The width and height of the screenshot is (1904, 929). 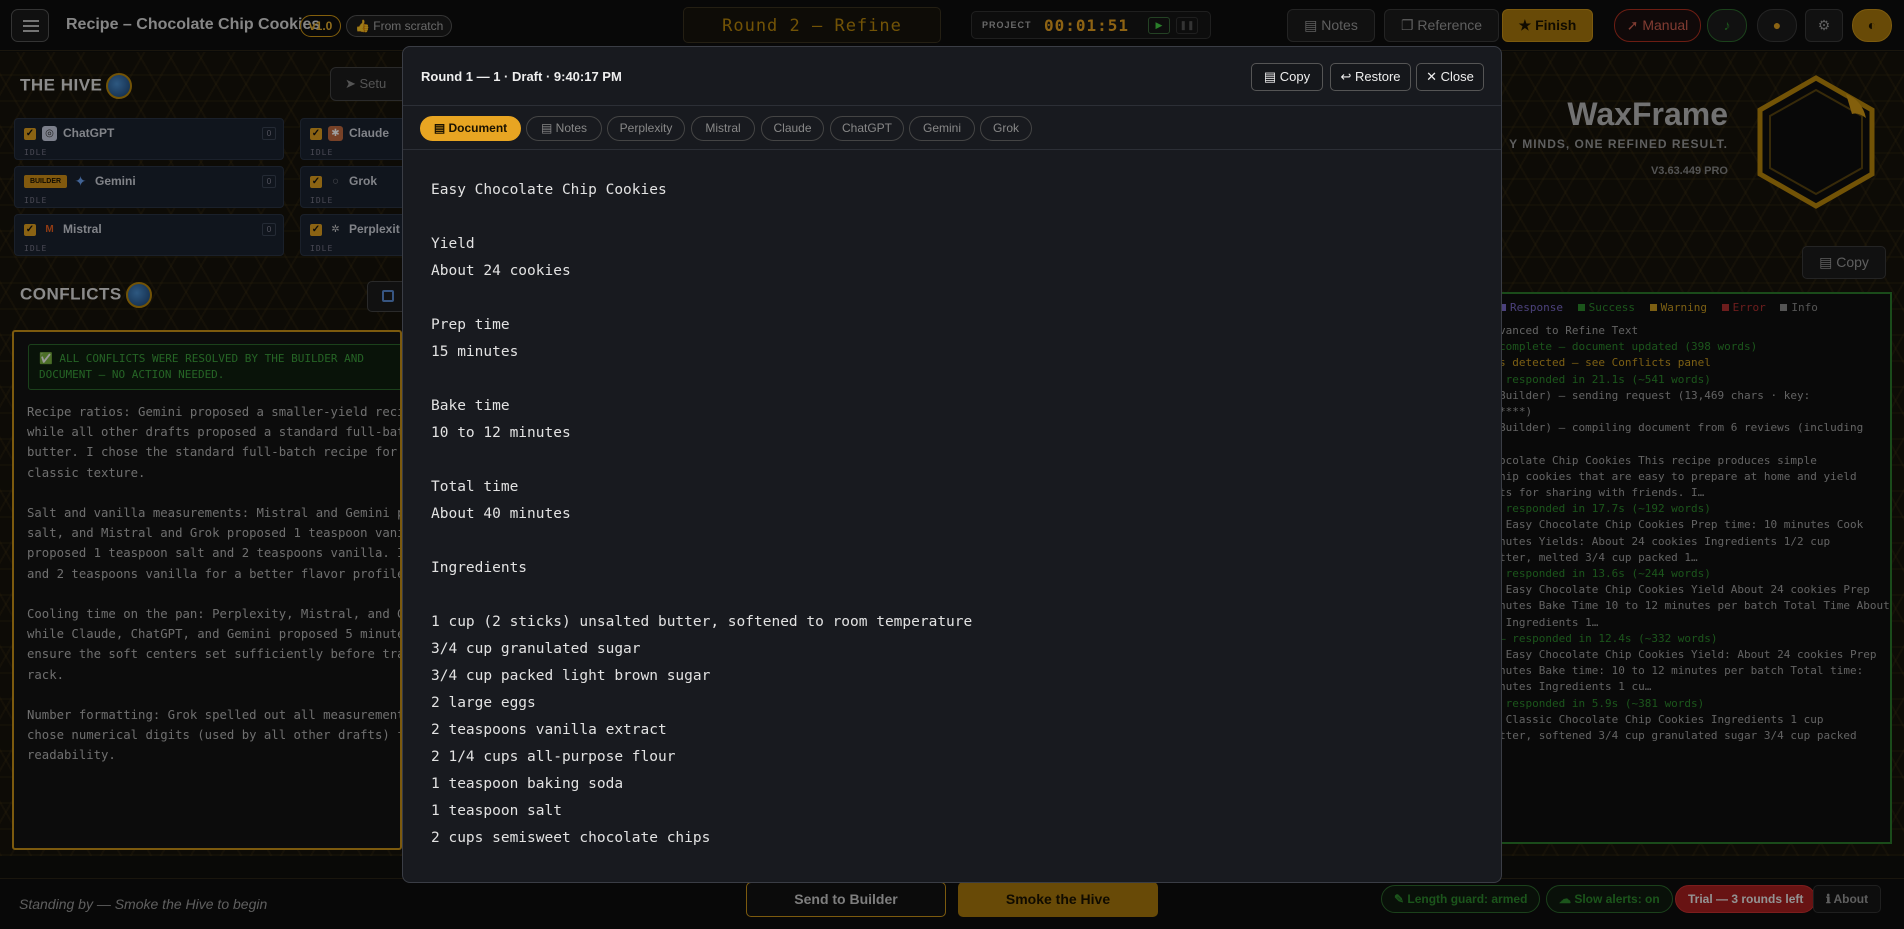 I want to click on modal-copy-button: ▤ Copy, so click(x=1287, y=77).